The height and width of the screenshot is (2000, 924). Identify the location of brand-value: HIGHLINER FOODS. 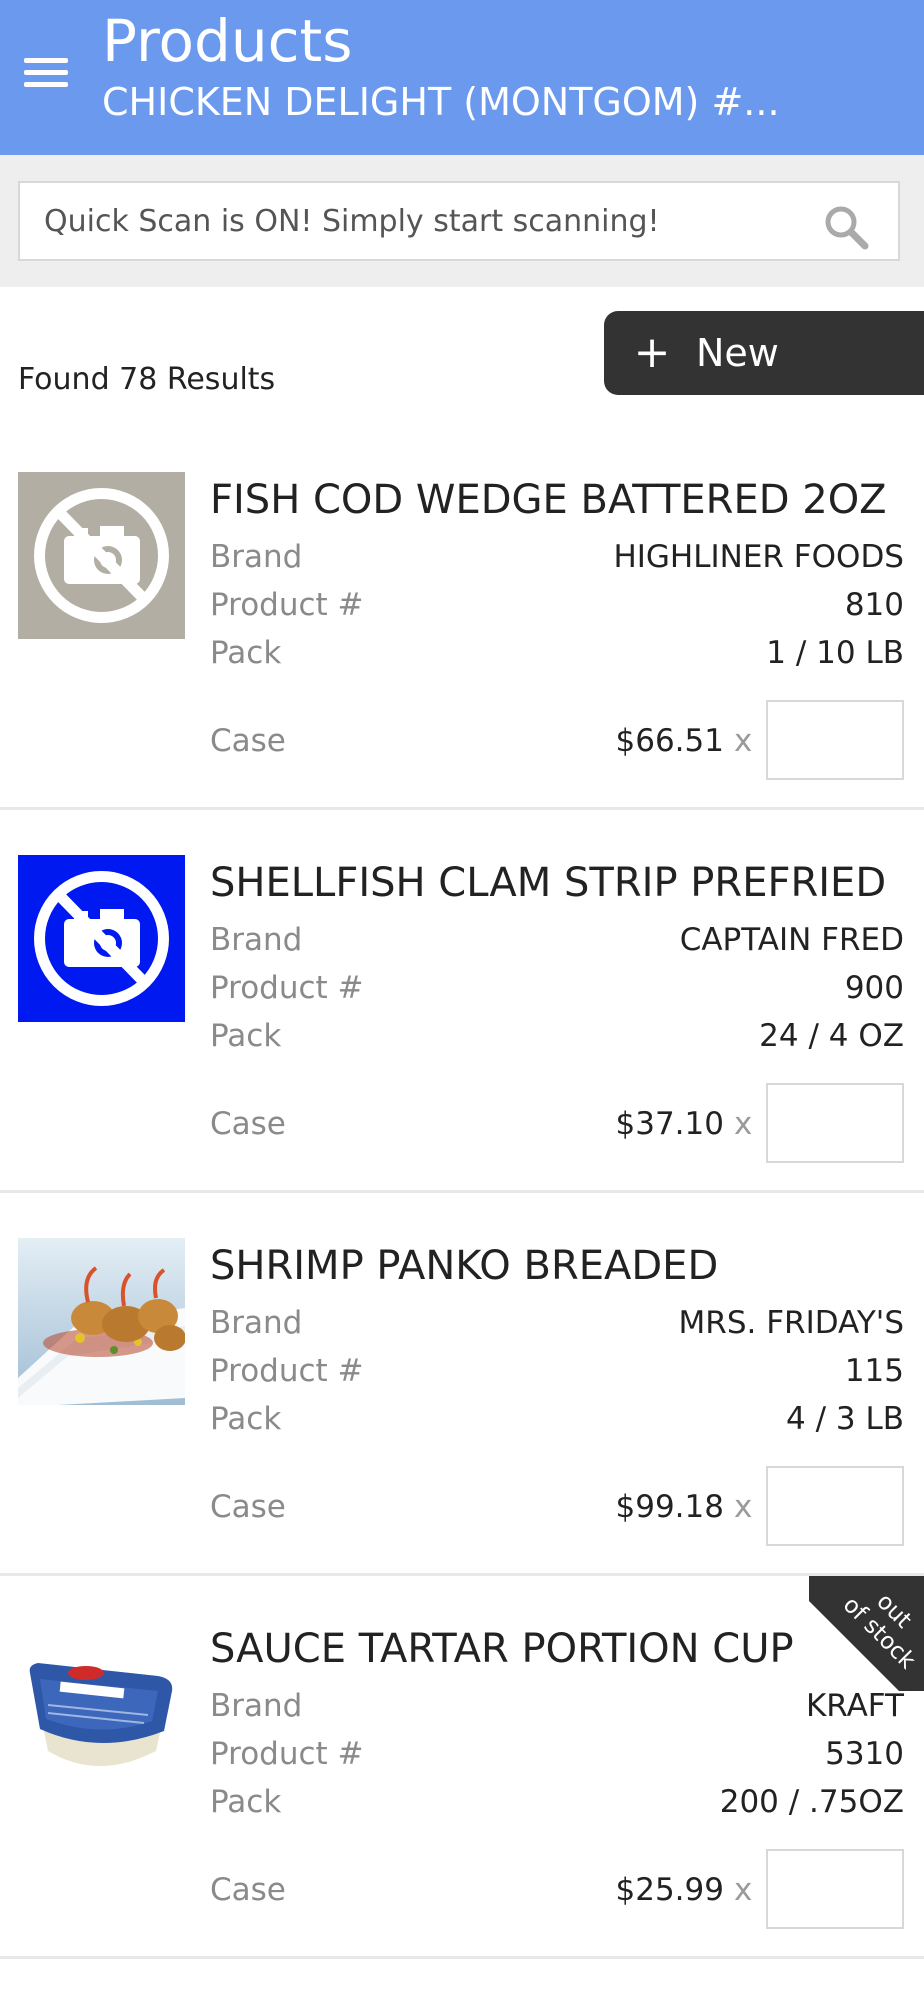
(758, 557).